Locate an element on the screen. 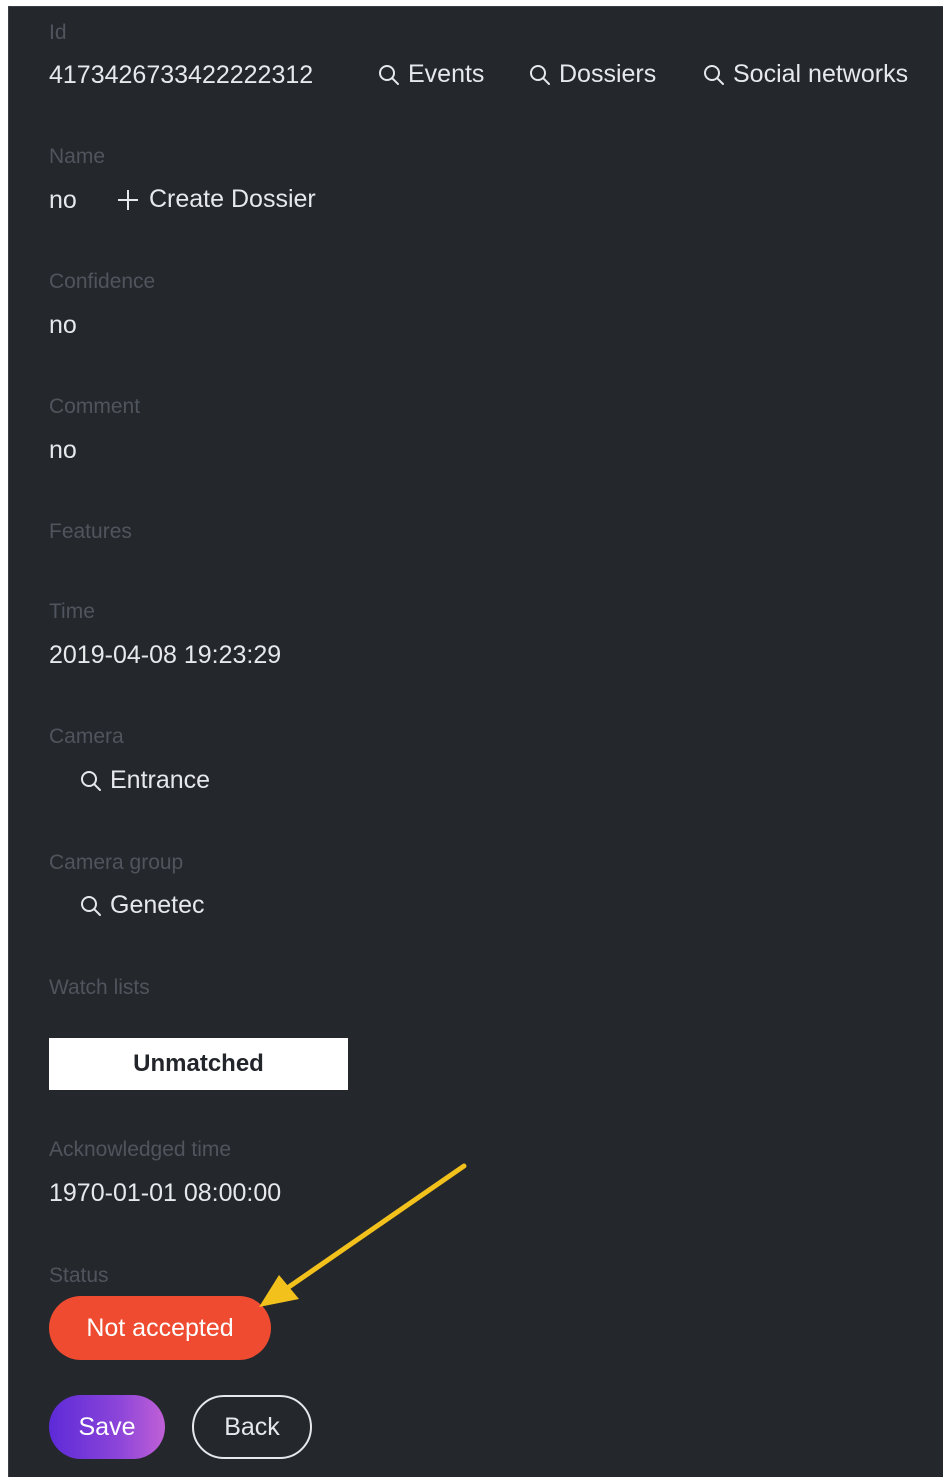 The width and height of the screenshot is (943, 1478). name-value: no is located at coordinates (63, 200).